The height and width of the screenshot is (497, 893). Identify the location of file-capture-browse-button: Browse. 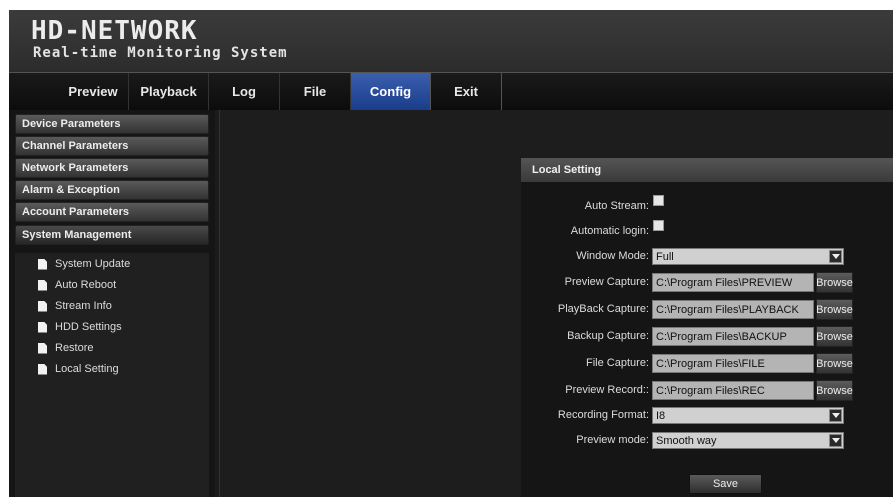
(834, 363).